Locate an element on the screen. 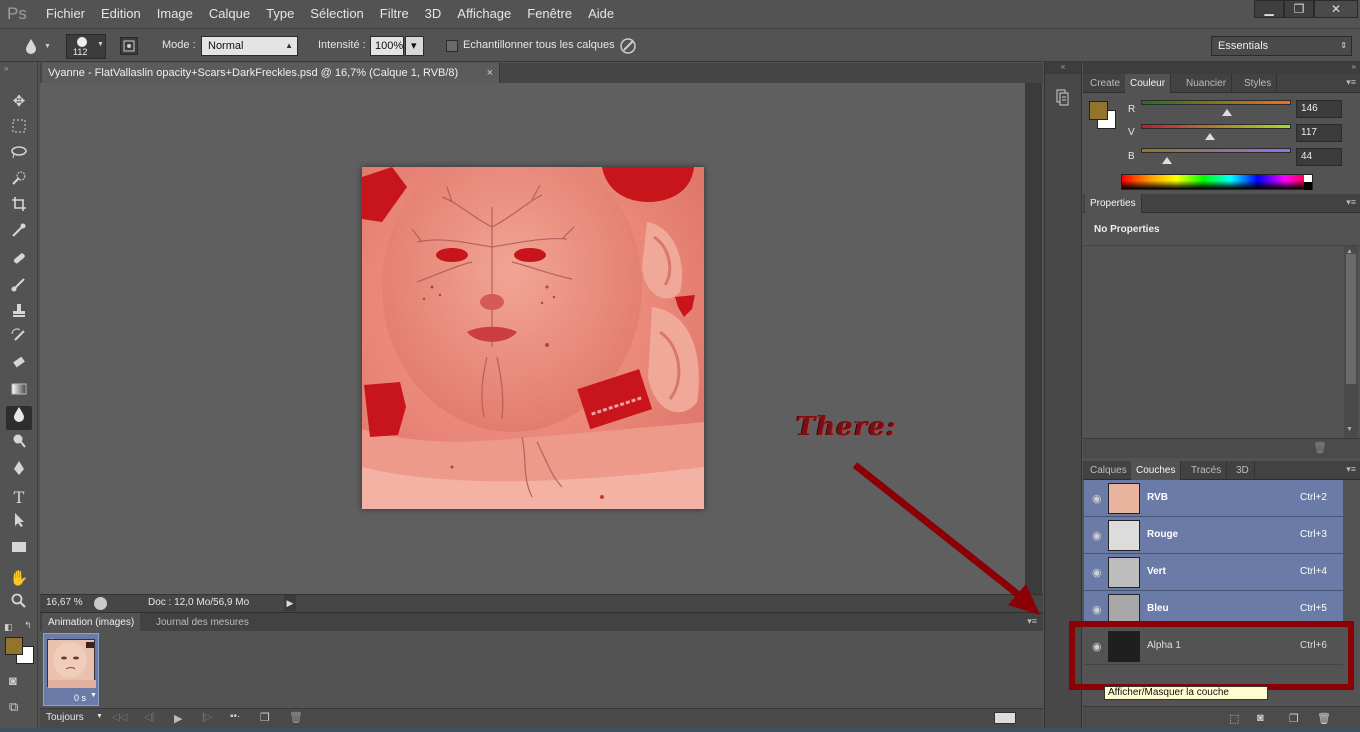  blur-tool-preset-icon is located at coordinates (31, 46).